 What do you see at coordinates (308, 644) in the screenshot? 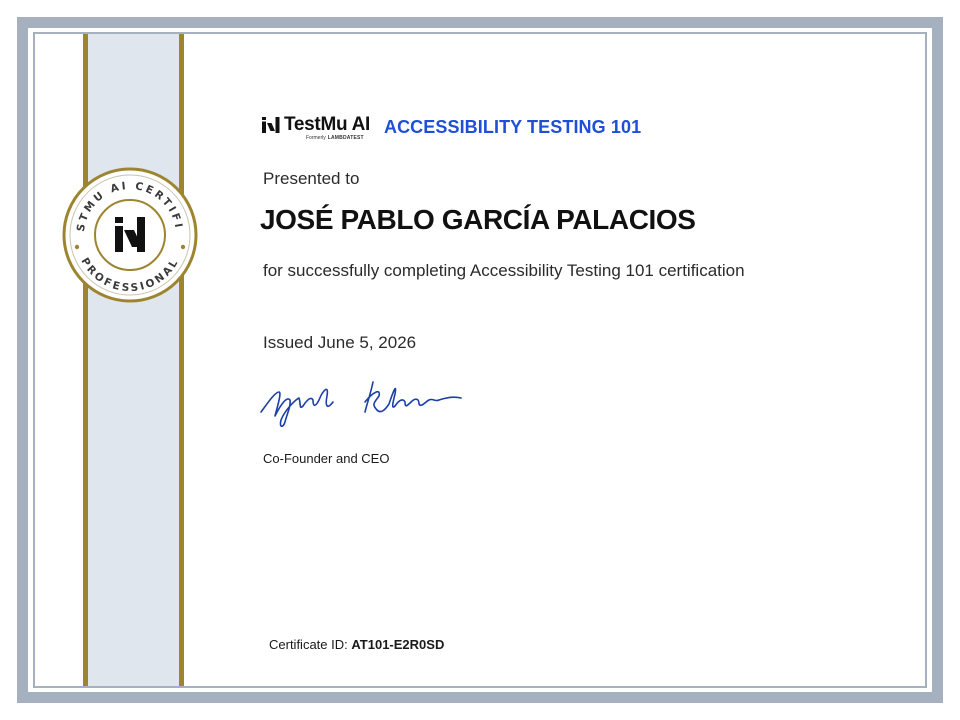
I see `certificate-id-label: Certificate ID:` at bounding box center [308, 644].